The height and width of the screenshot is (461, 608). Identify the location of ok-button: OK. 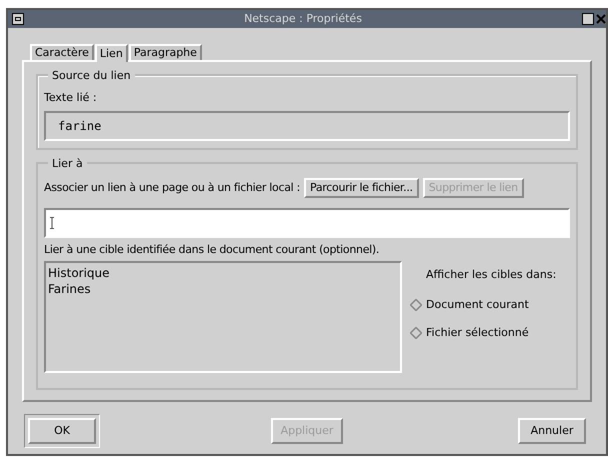
(62, 431).